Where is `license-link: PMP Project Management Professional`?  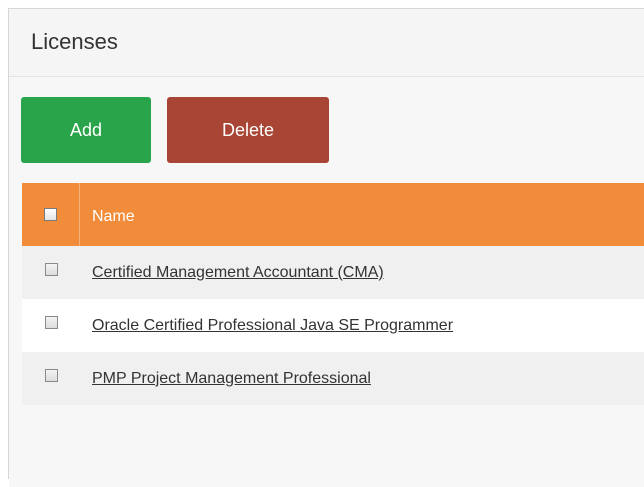
license-link: PMP Project Management Professional is located at coordinates (231, 378).